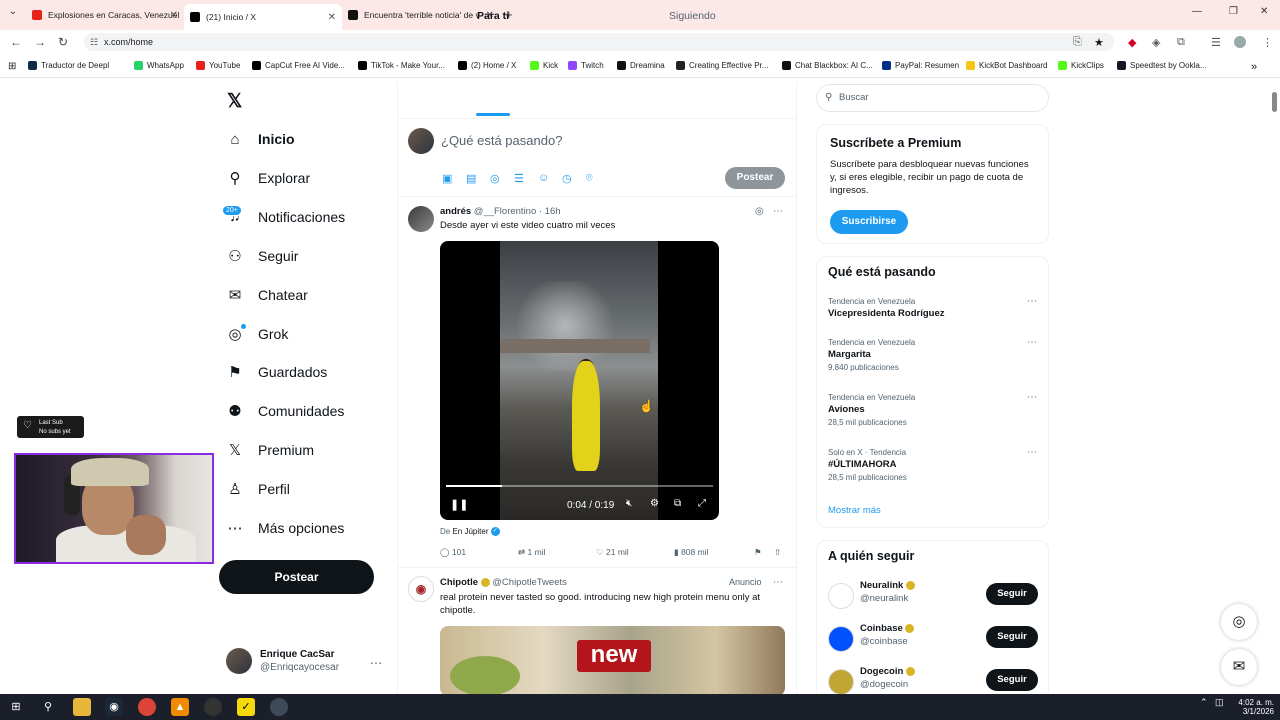  Describe the element at coordinates (887, 628) in the screenshot. I see `follow-name: Coinbase` at that location.